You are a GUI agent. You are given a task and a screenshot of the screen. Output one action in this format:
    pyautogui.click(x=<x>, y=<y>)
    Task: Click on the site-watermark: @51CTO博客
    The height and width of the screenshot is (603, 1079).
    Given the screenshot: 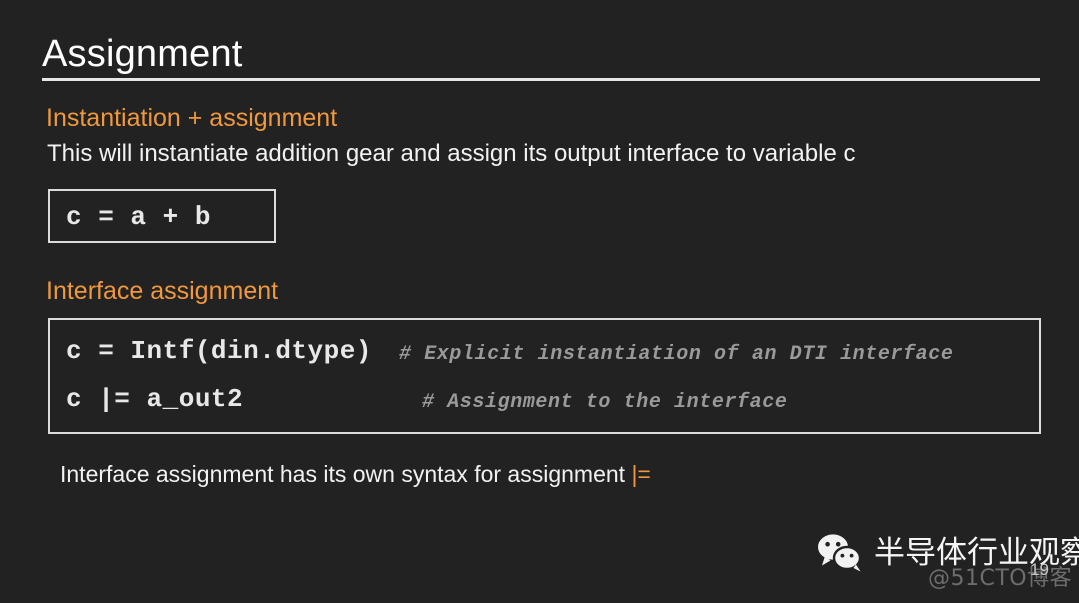 What is the action you would take?
    pyautogui.click(x=1000, y=578)
    